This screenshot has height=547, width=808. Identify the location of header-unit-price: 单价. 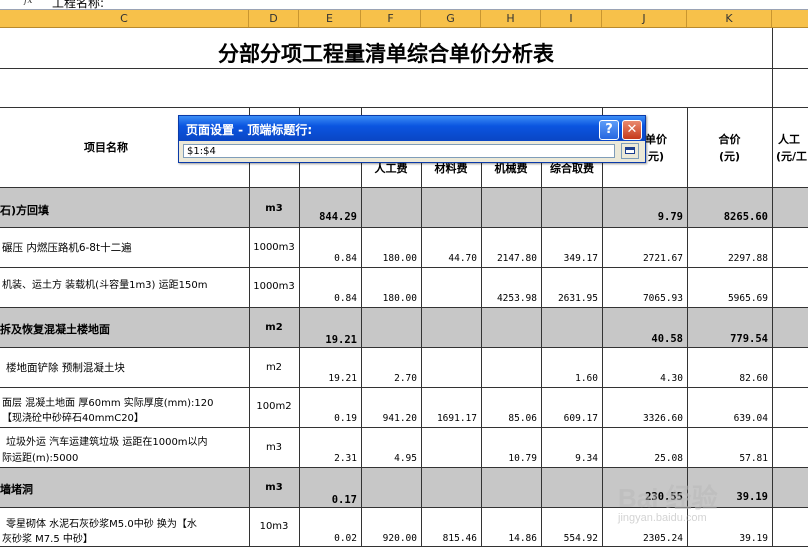
(656, 139).